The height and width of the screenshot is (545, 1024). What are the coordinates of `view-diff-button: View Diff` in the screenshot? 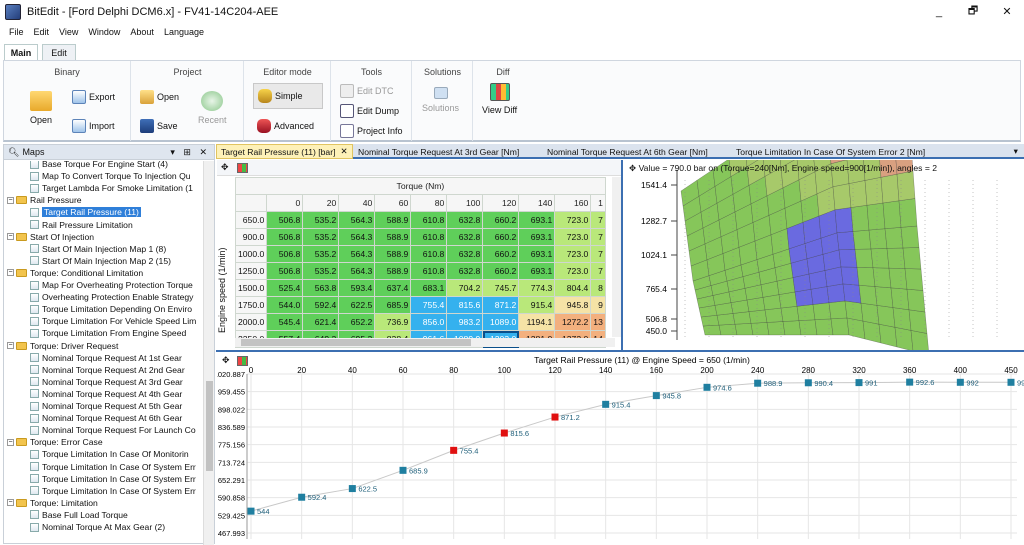 It's located at (499, 99).